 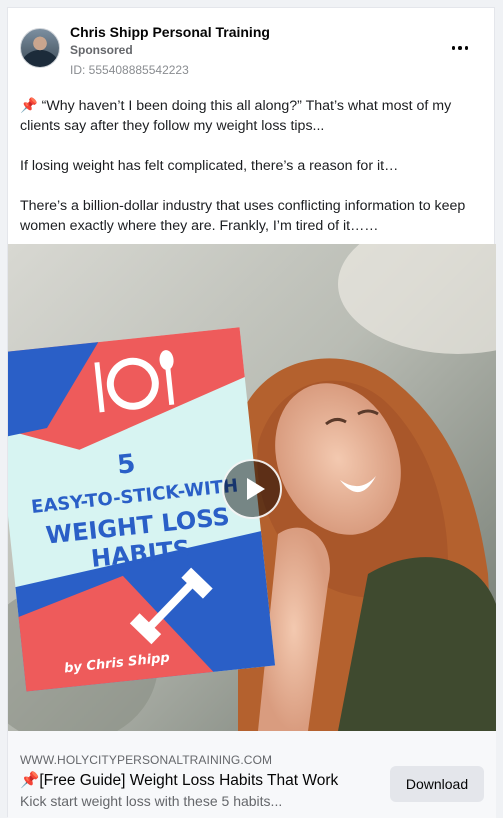 I want to click on more-options-icon, so click(x=460, y=48).